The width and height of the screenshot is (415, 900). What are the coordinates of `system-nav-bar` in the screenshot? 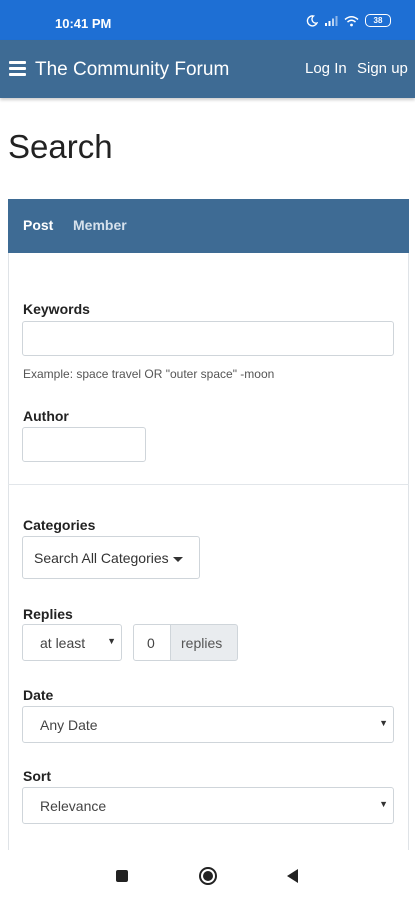 It's located at (207, 875).